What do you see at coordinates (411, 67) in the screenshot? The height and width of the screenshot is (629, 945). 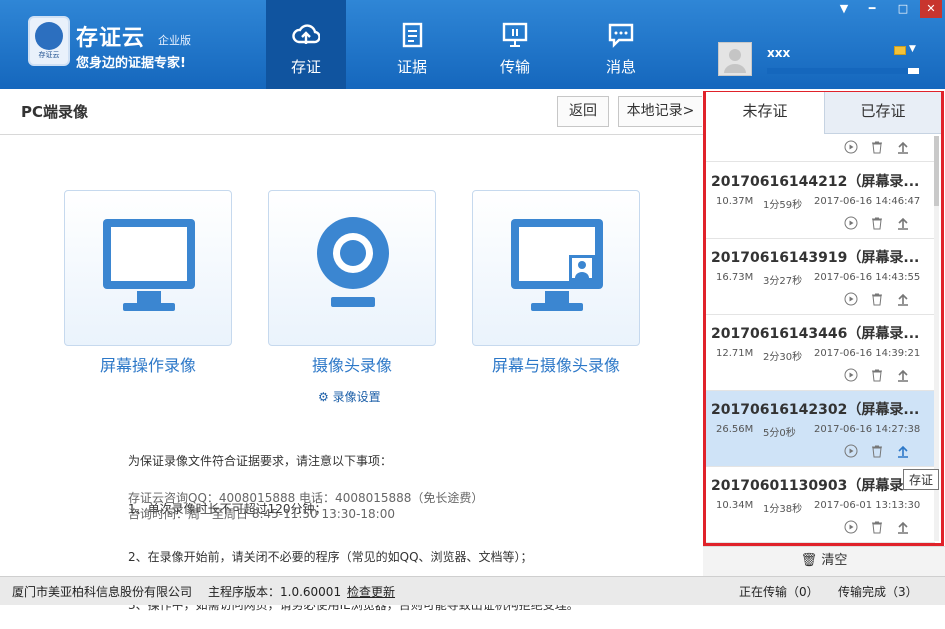 I see `nav-tab-label: 证据` at bounding box center [411, 67].